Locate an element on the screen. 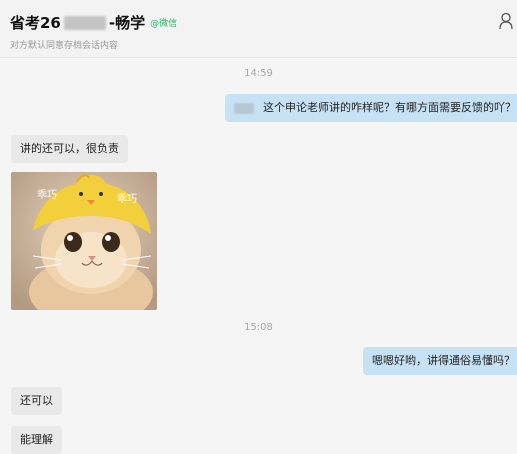 The height and width of the screenshot is (454, 517). message-text: 这个申论老师讲的咋样呢？有哪方面需要反馈的吖？ is located at coordinates (389, 107).